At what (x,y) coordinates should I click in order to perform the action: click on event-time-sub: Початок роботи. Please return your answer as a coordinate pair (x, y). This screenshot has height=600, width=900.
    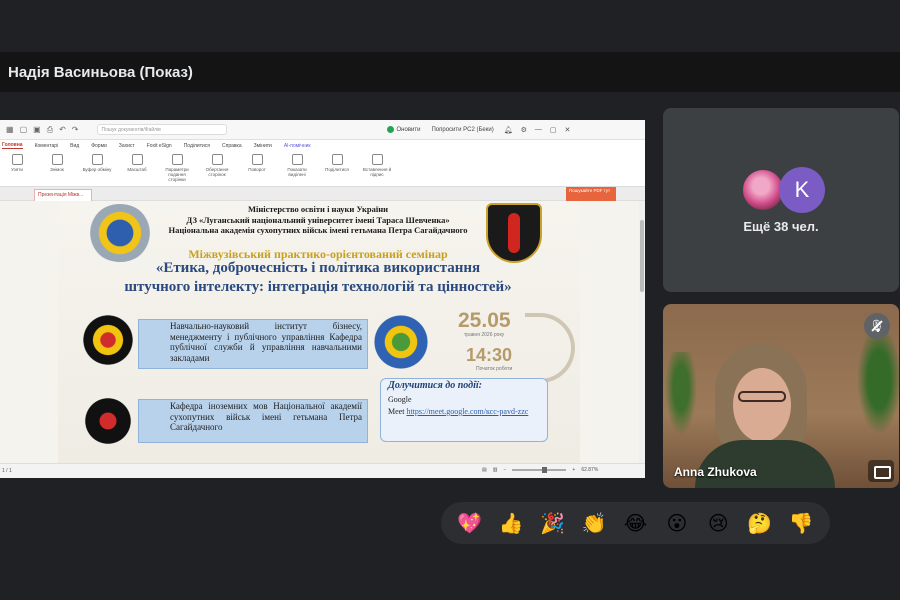
    Looking at the image, I should click on (494, 369).